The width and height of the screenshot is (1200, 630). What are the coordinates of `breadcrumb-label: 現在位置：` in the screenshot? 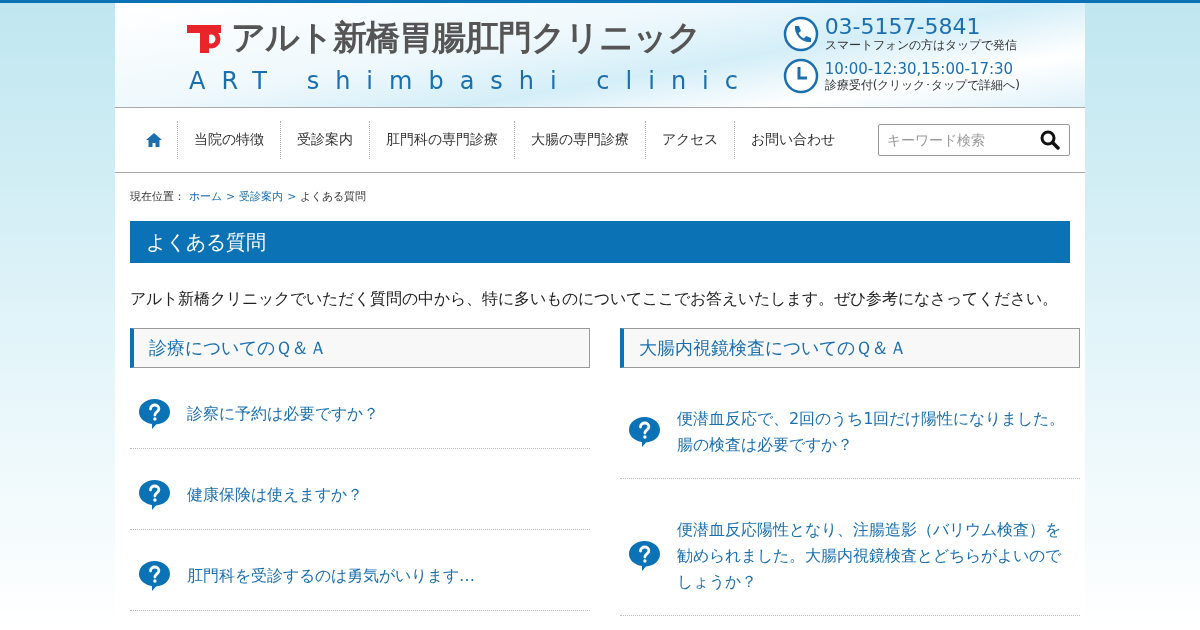 It's located at (157, 196).